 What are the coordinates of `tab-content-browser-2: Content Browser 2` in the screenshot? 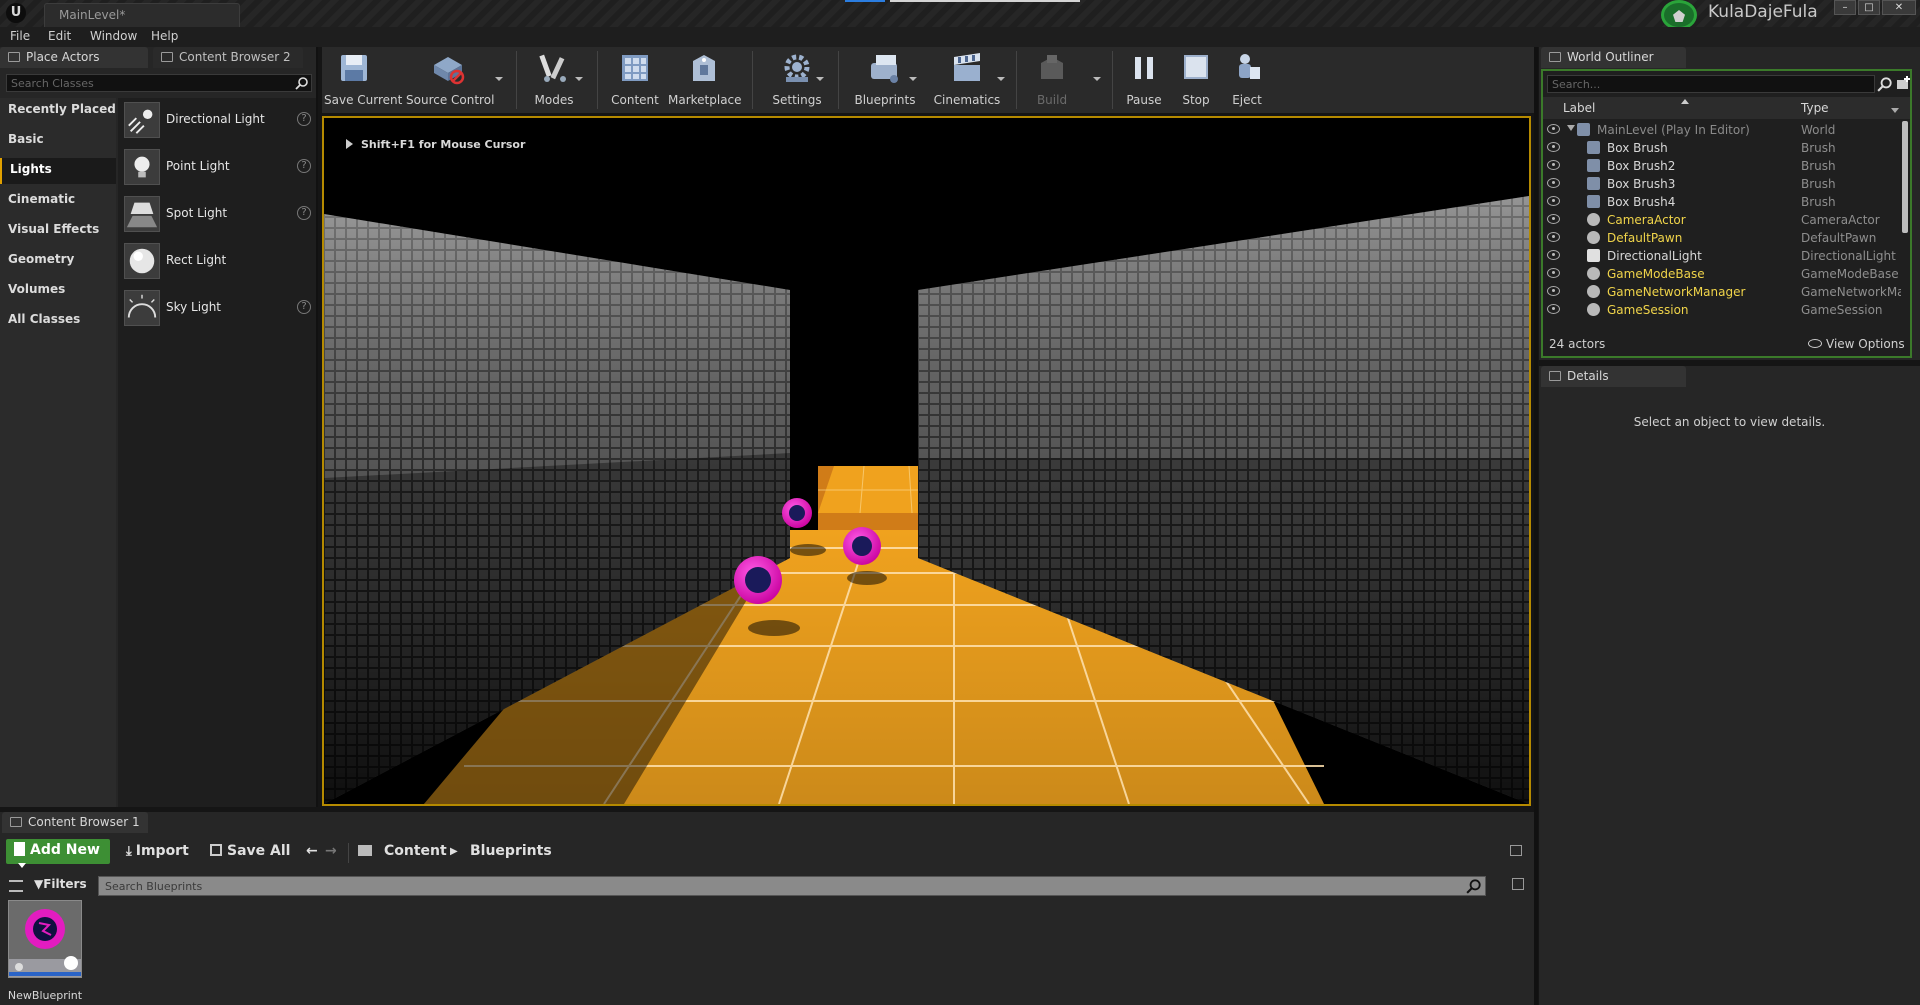 It's located at (228, 57).